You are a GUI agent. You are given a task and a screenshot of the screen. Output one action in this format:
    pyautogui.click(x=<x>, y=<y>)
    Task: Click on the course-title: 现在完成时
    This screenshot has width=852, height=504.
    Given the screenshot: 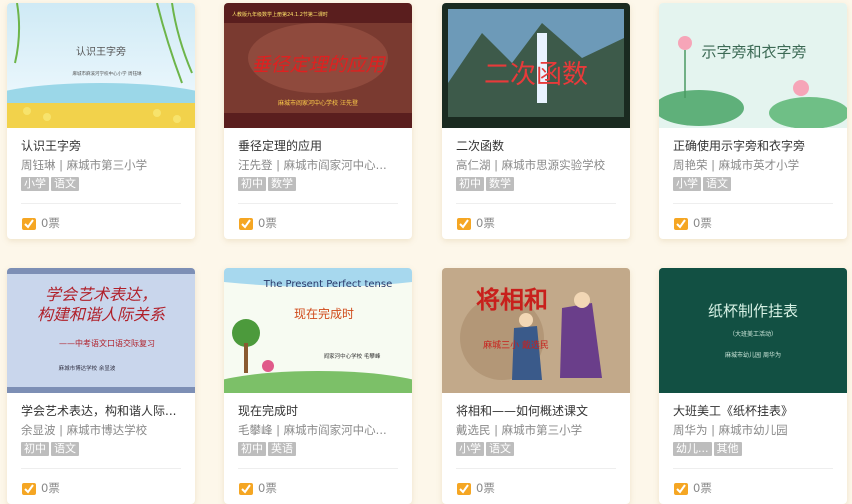 What is the action you would take?
    pyautogui.click(x=321, y=410)
    